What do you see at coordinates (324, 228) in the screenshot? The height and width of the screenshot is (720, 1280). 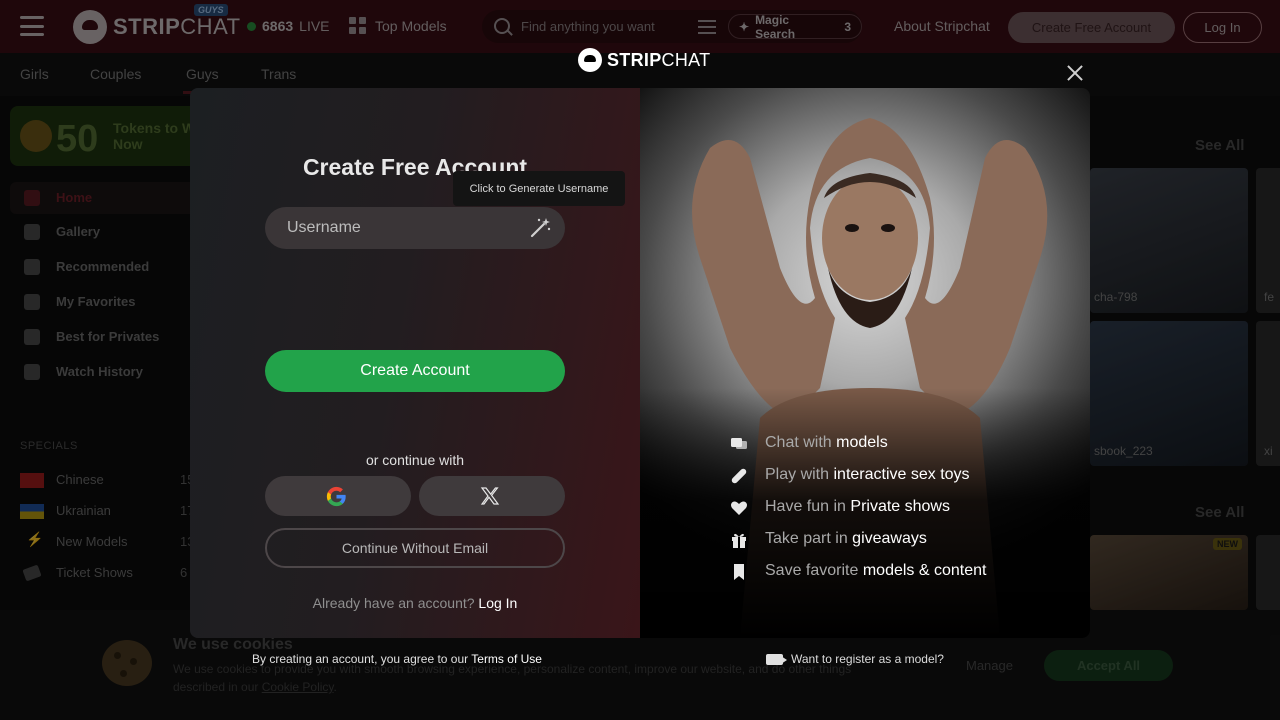 I see `username-input: Username` at bounding box center [324, 228].